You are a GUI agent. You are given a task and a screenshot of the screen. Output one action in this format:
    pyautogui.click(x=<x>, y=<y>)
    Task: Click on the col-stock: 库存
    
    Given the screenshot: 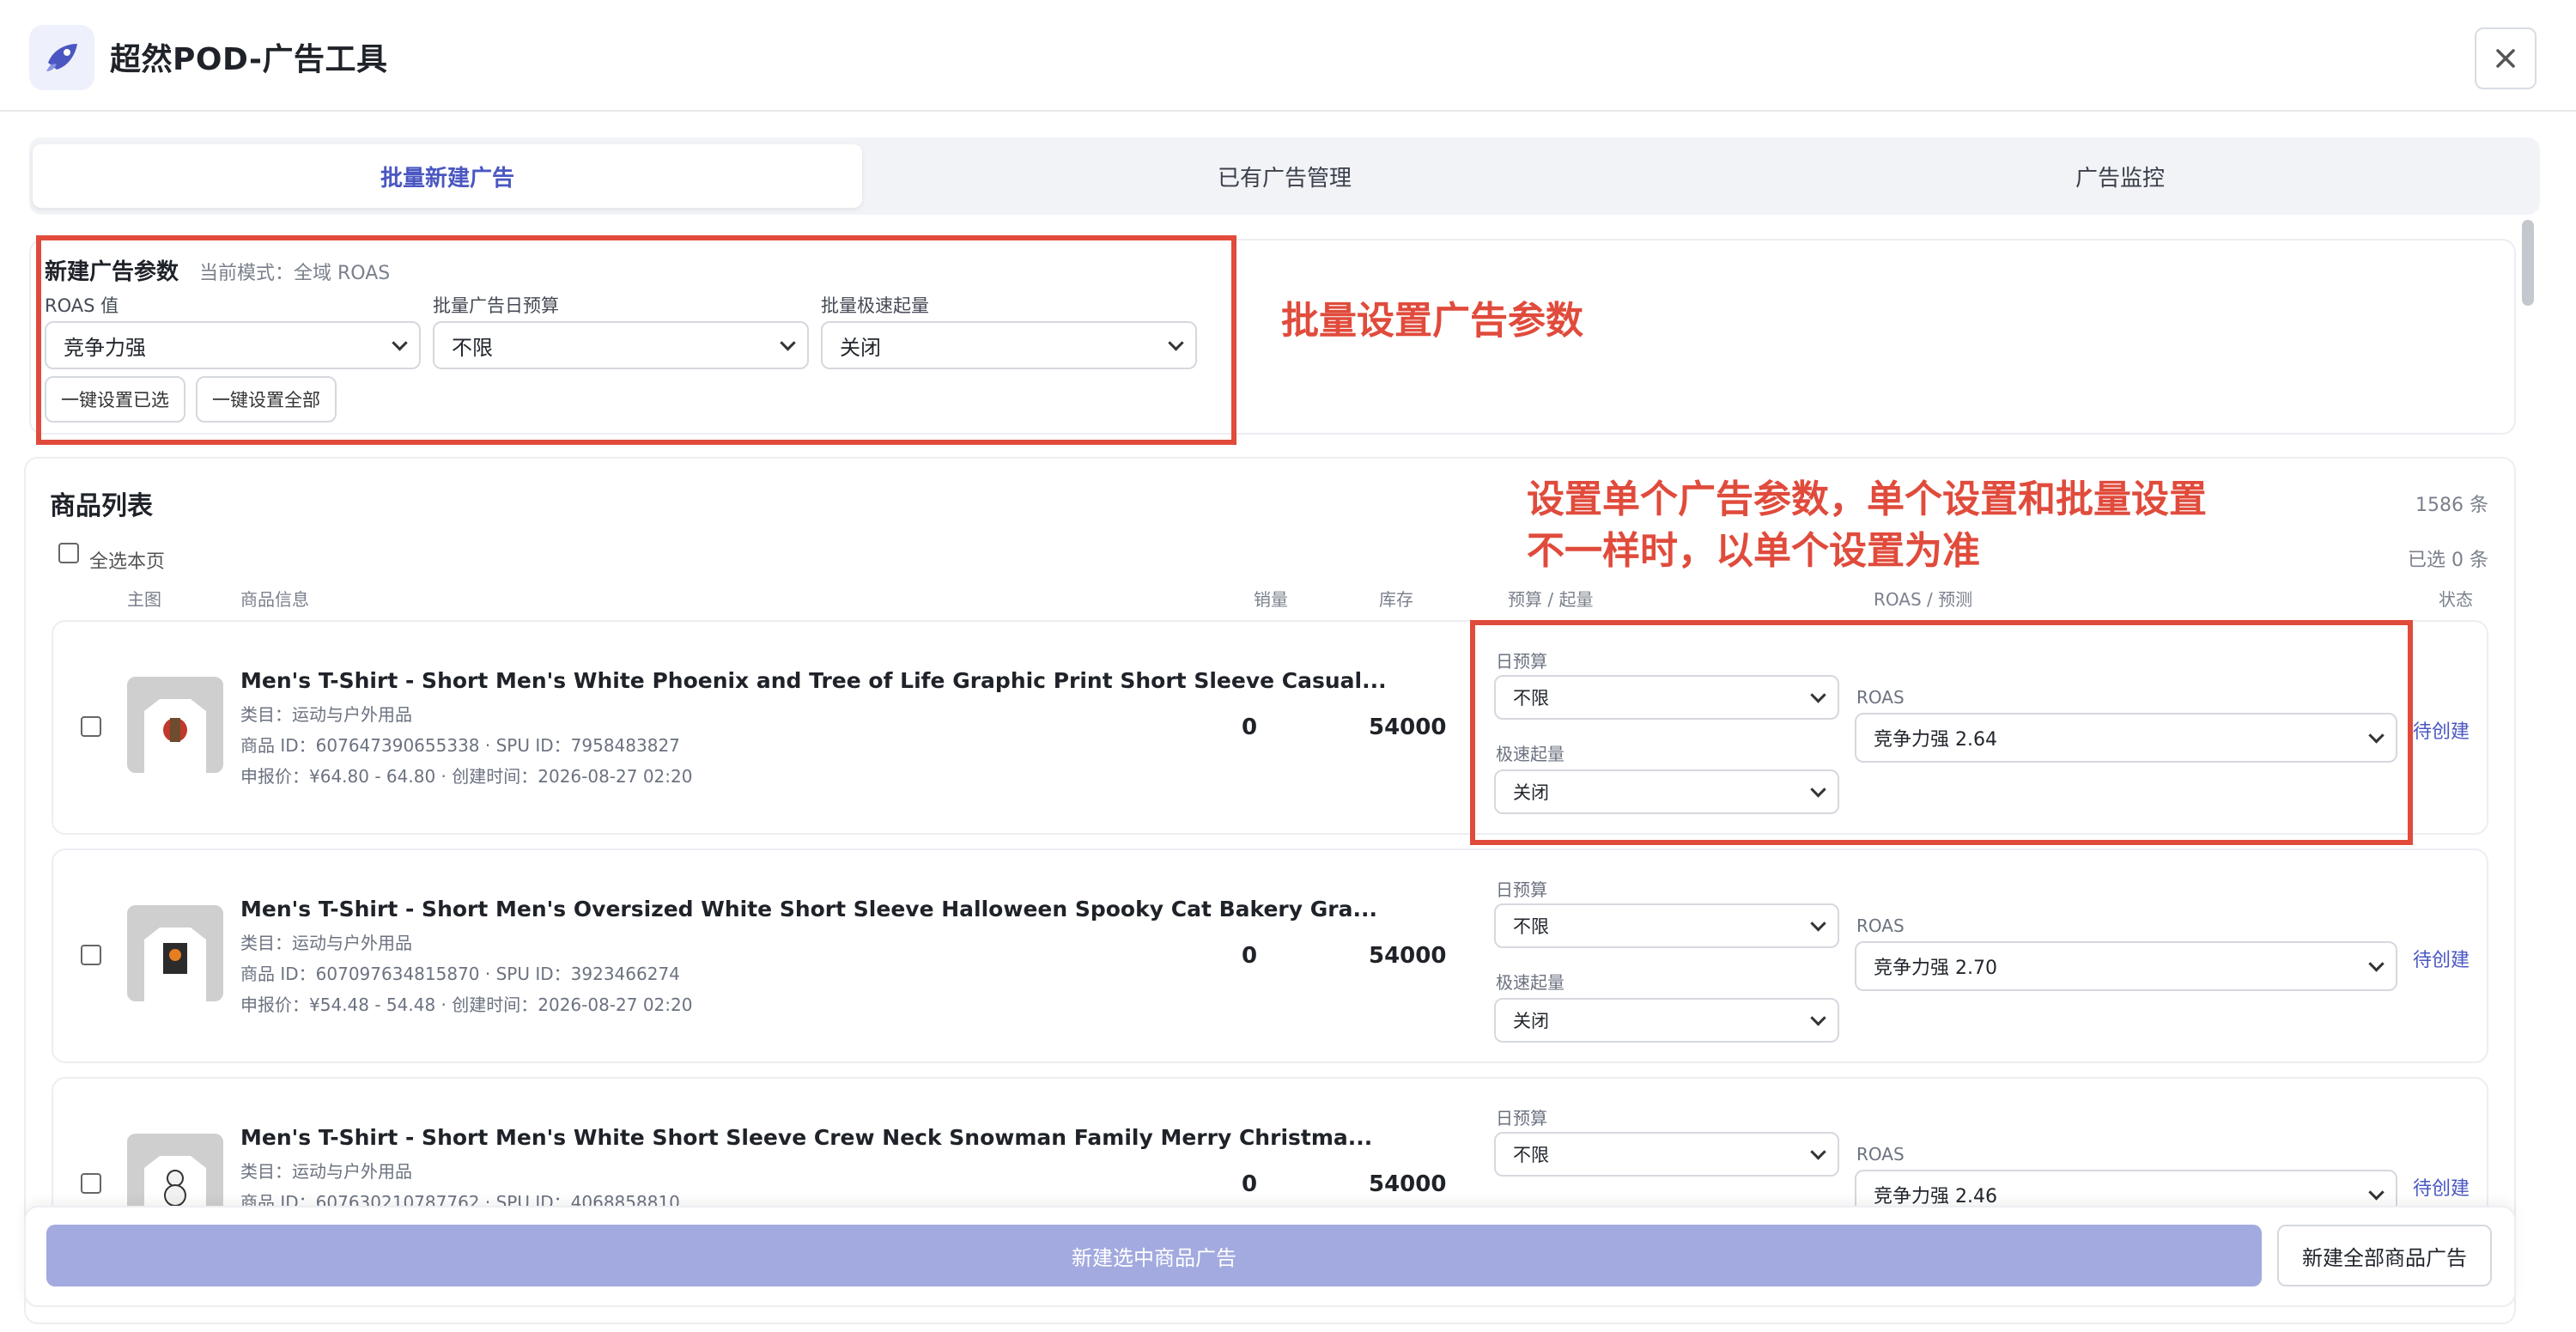 What is the action you would take?
    pyautogui.click(x=1396, y=599)
    